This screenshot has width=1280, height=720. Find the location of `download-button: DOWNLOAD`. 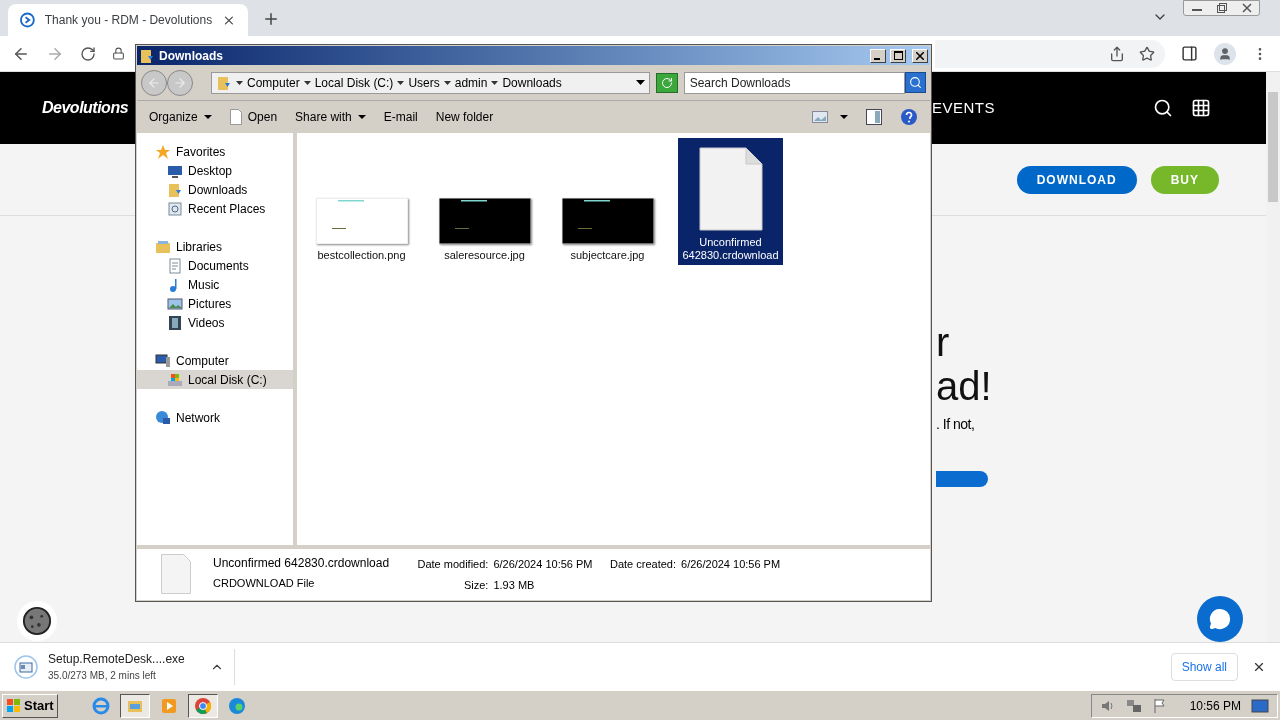

download-button: DOWNLOAD is located at coordinates (1076, 179).